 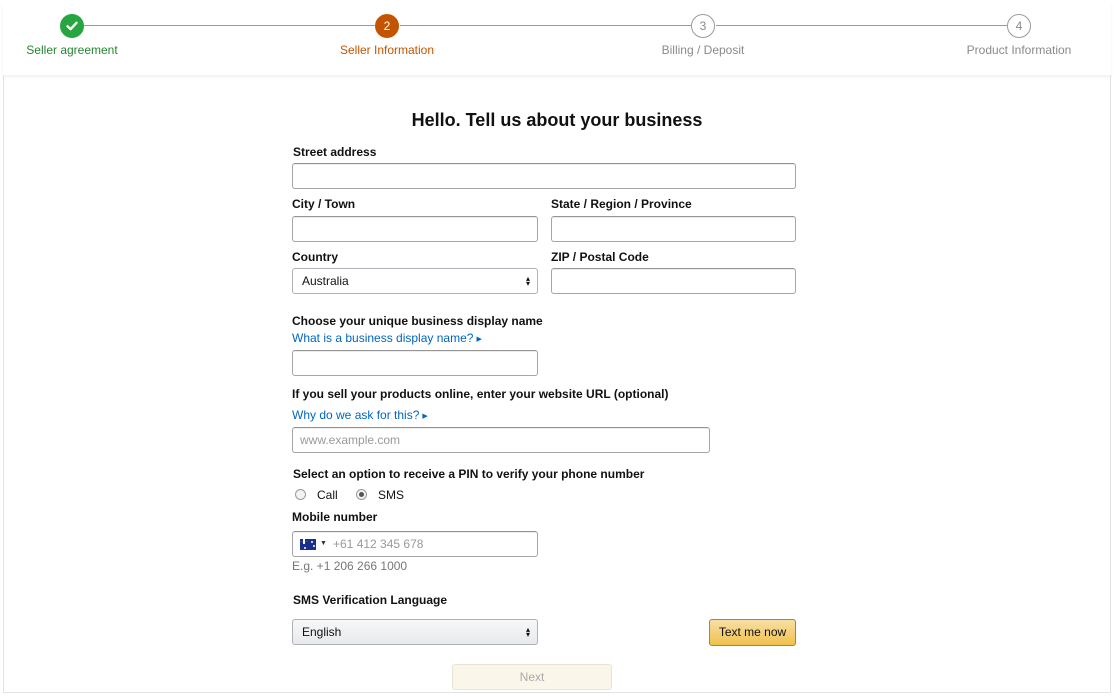 What do you see at coordinates (415, 363) in the screenshot?
I see `display-name-input` at bounding box center [415, 363].